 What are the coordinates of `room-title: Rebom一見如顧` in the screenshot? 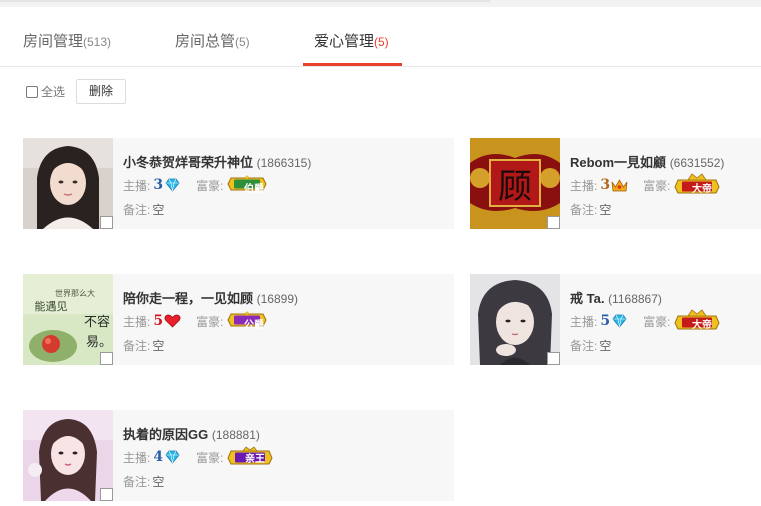 It's located at (618, 162).